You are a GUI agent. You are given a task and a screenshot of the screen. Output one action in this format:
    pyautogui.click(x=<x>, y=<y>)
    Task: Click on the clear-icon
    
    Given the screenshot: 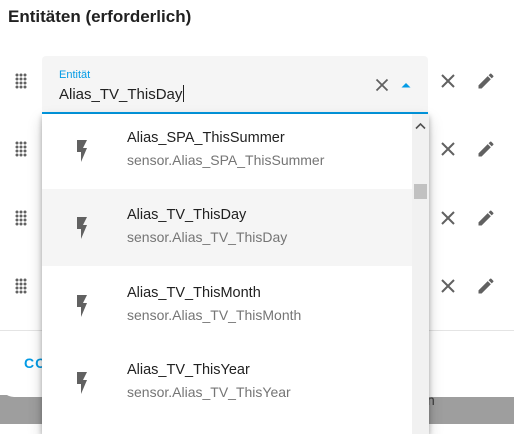 What is the action you would take?
    pyautogui.click(x=382, y=87)
    